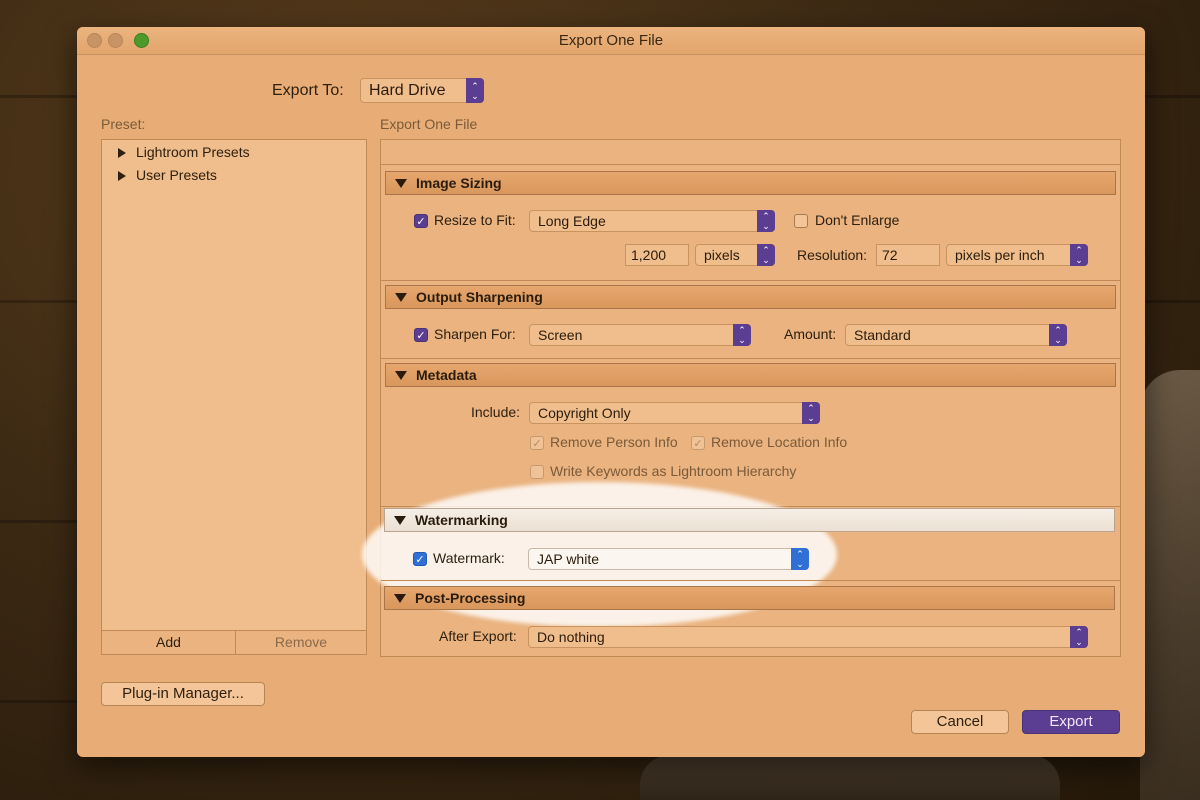 This screenshot has width=1200, height=800. What do you see at coordinates (749, 520) in the screenshot?
I see `section-header-watermarking: Watermarking` at bounding box center [749, 520].